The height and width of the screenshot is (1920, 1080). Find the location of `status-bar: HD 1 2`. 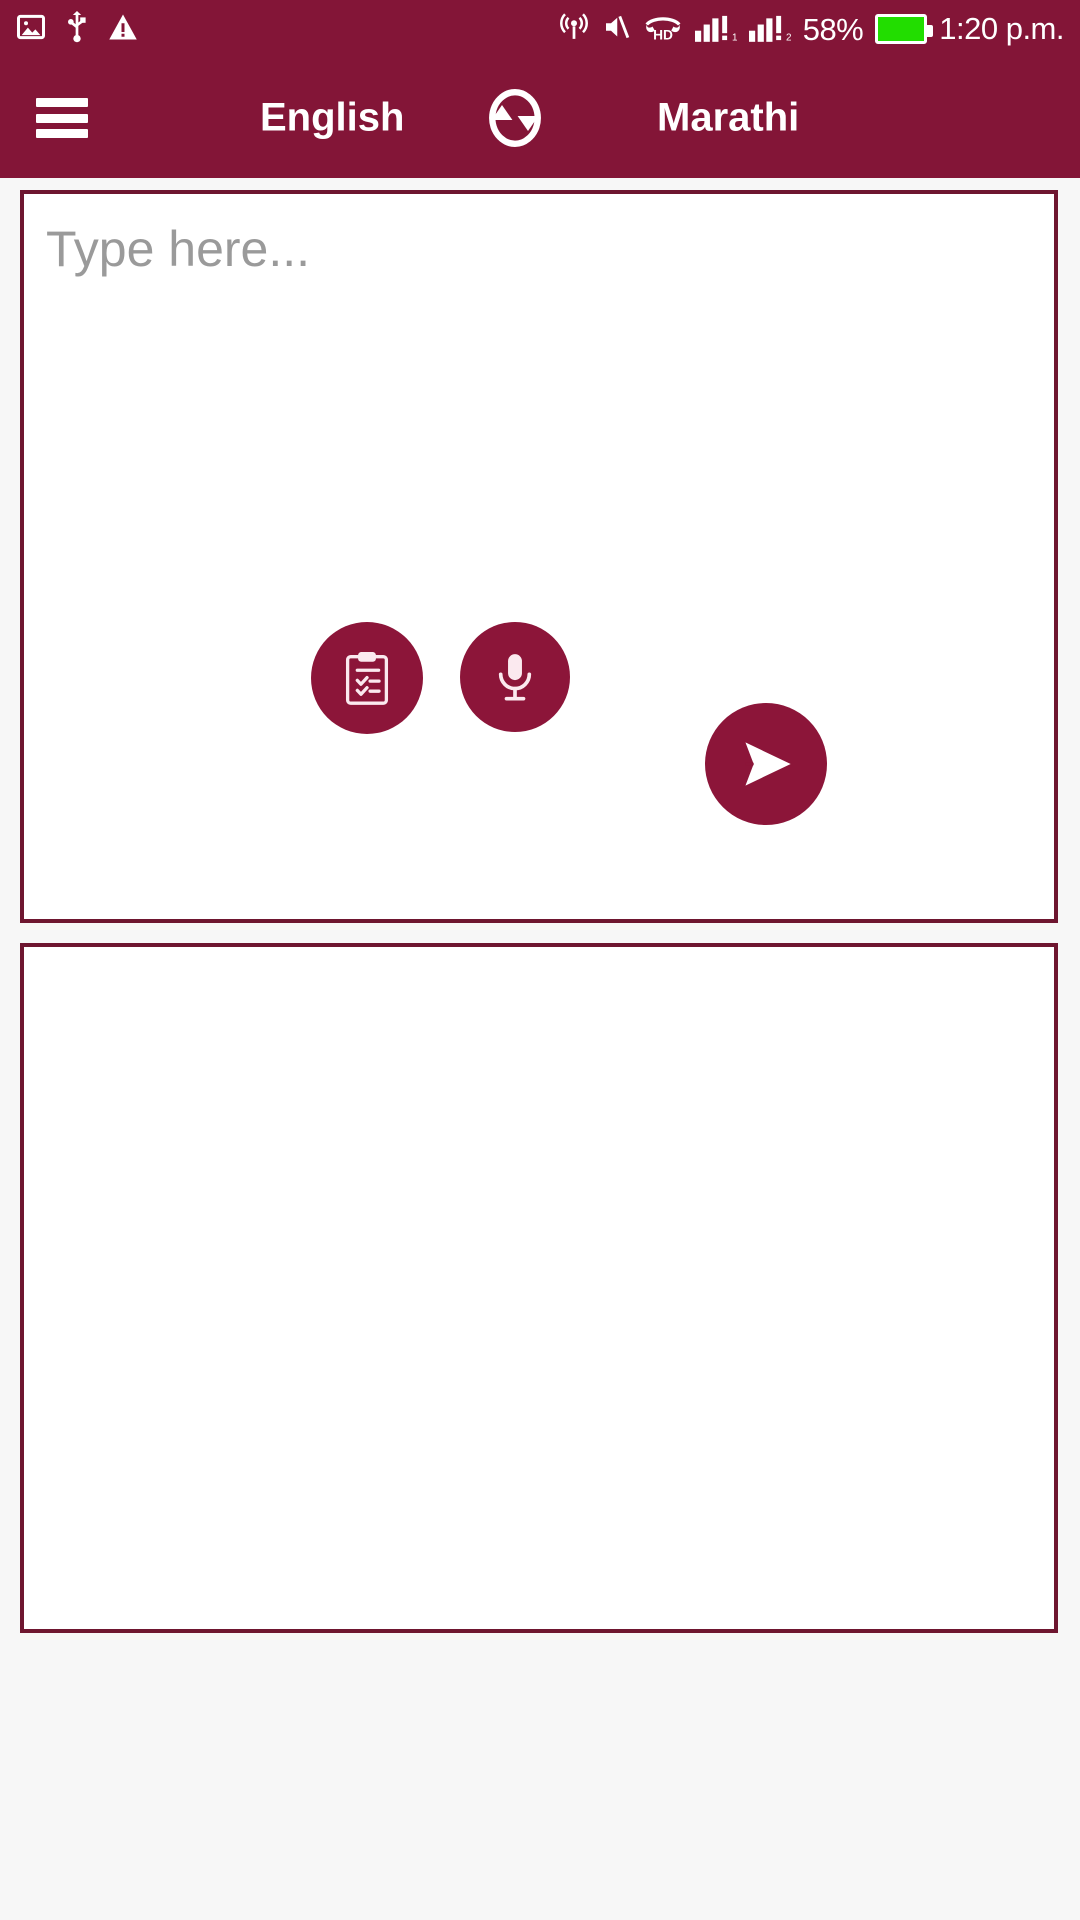

status-bar: HD 1 2 is located at coordinates (540, 29).